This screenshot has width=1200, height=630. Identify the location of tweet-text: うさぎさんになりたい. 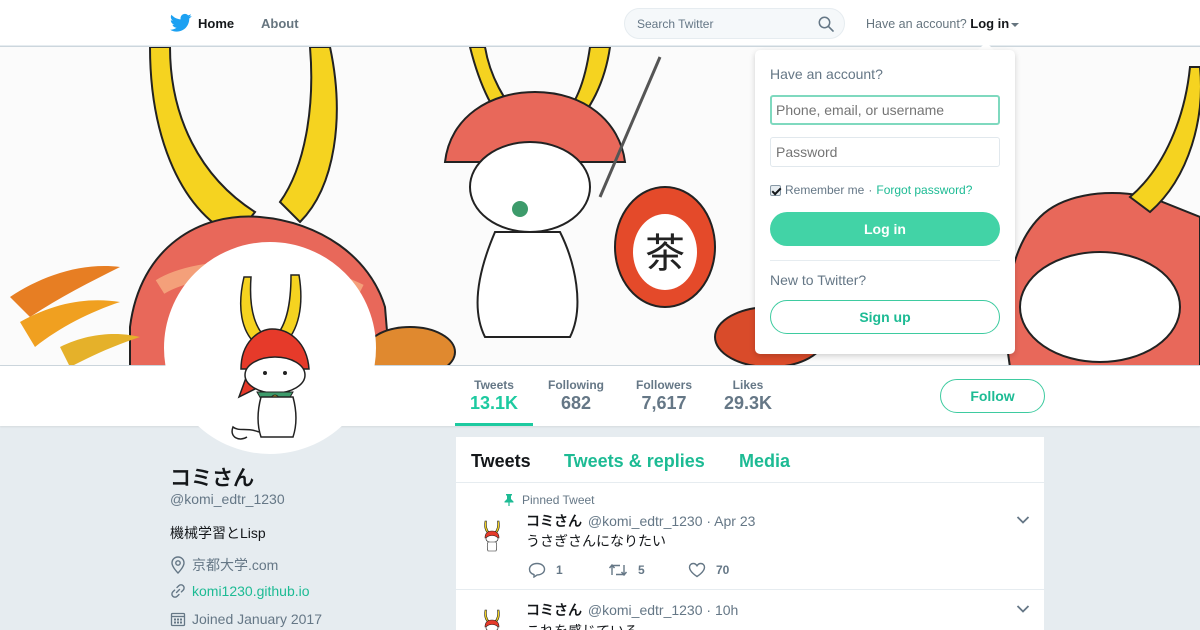
(596, 541).